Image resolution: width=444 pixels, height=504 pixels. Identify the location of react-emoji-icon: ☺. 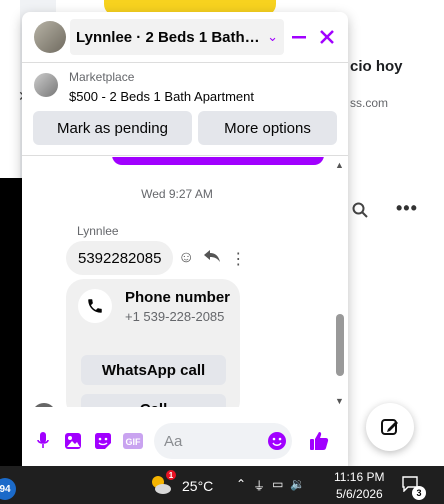
(186, 259).